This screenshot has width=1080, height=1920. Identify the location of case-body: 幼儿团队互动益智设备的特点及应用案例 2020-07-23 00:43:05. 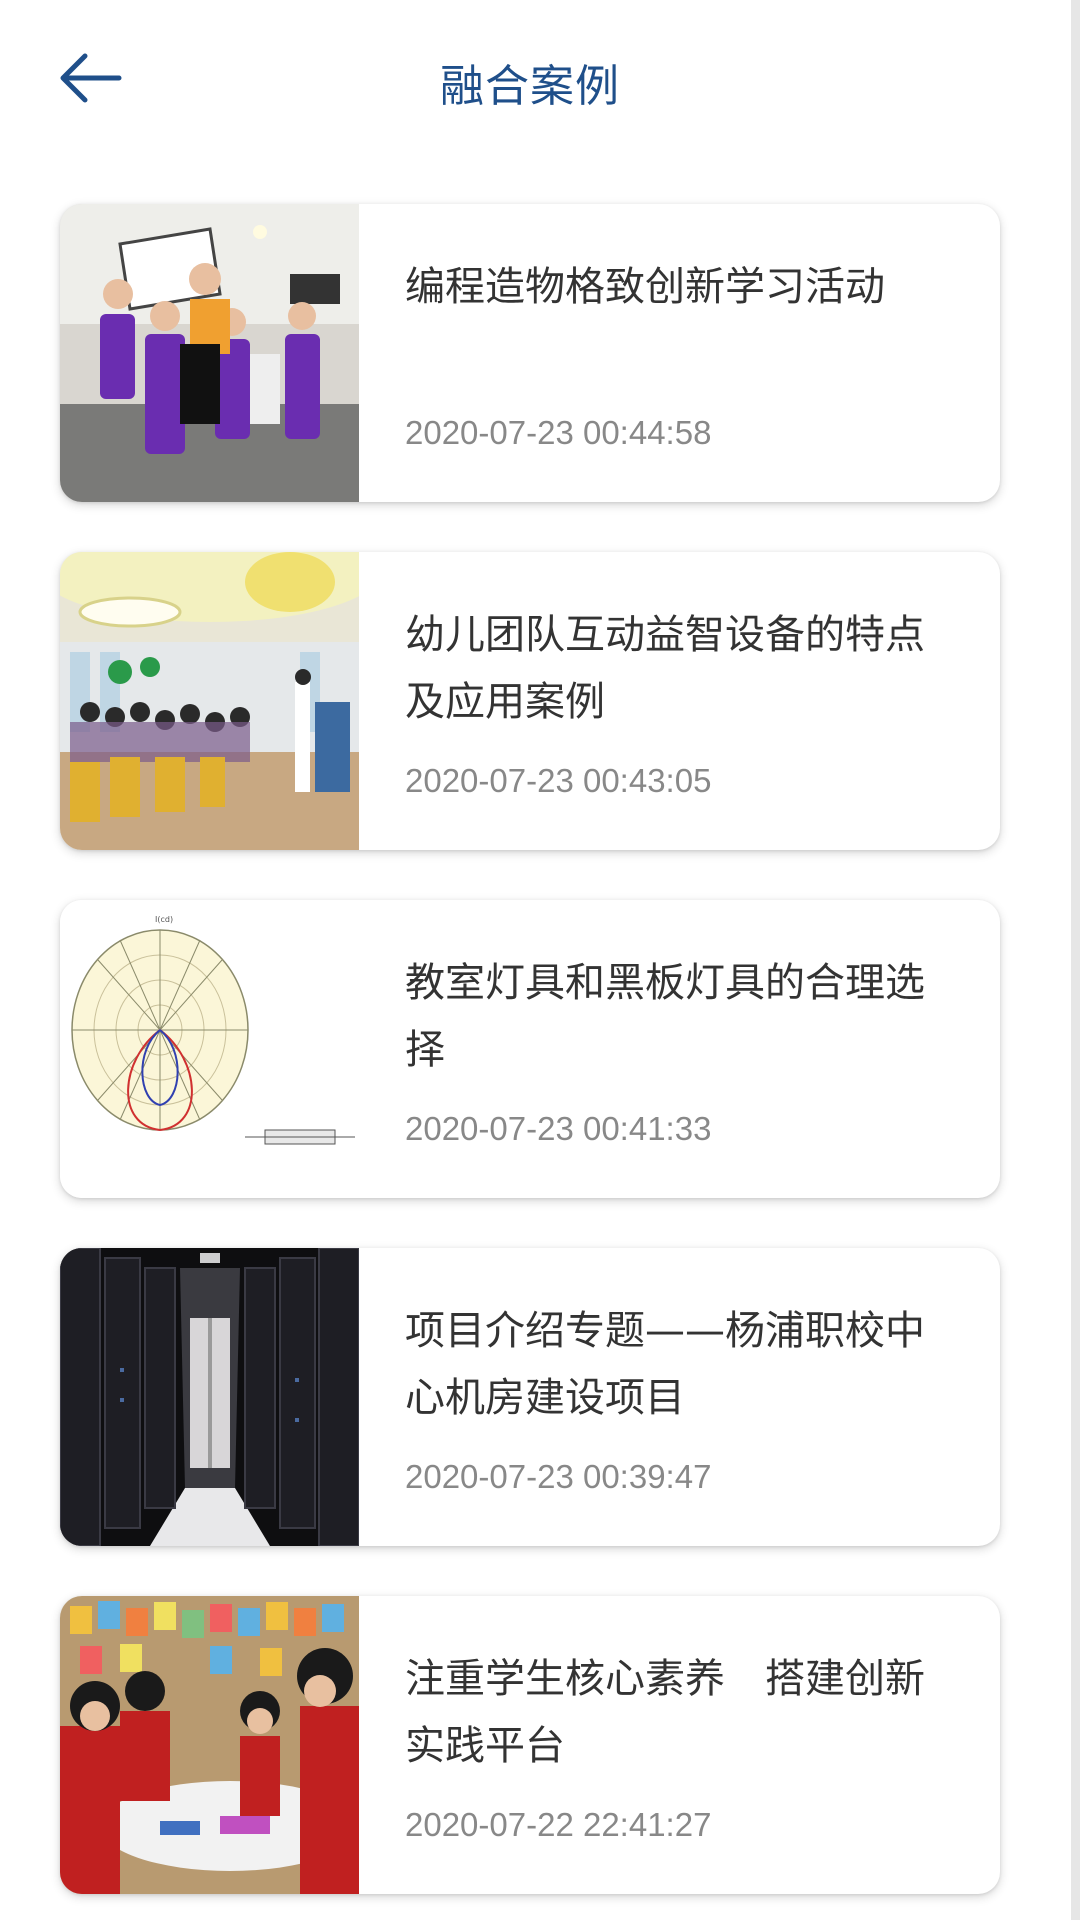
(679, 701).